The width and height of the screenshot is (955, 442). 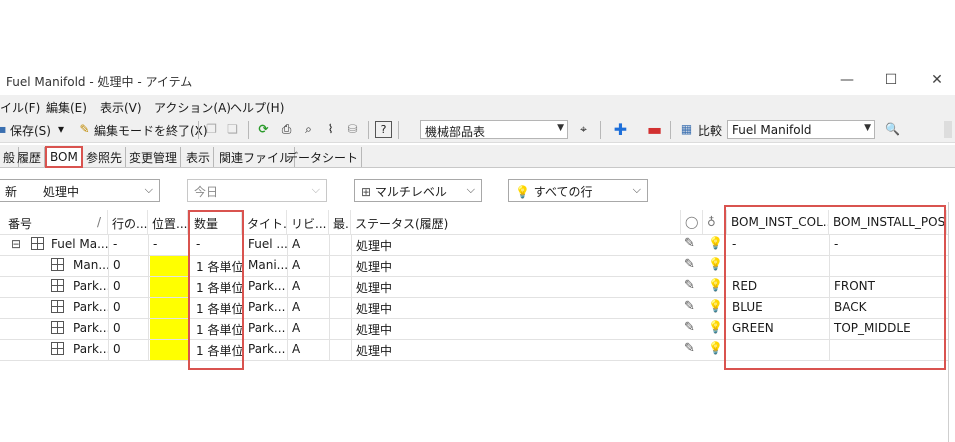 I want to click on level-filter: ⊞ マルチレベル ⌵, so click(x=418, y=190).